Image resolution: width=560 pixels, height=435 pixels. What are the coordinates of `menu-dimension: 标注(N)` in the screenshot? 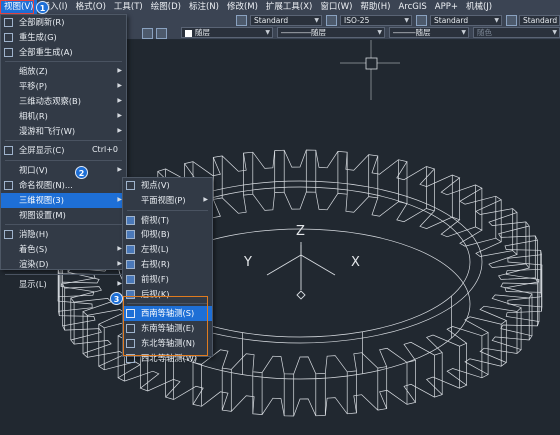 It's located at (204, 7).